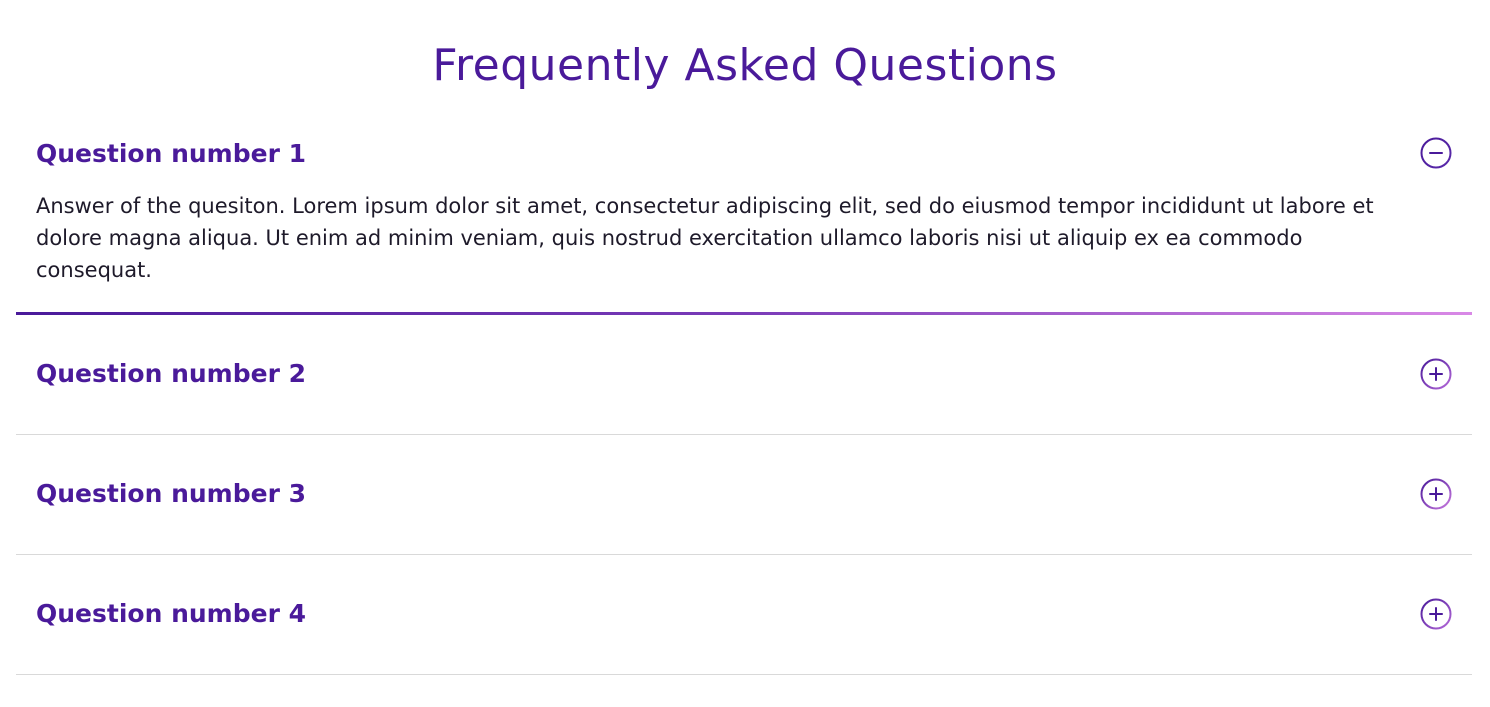 Image resolution: width=1490 pixels, height=707 pixels. What do you see at coordinates (1436, 153) in the screenshot?
I see `minus-circle-icon` at bounding box center [1436, 153].